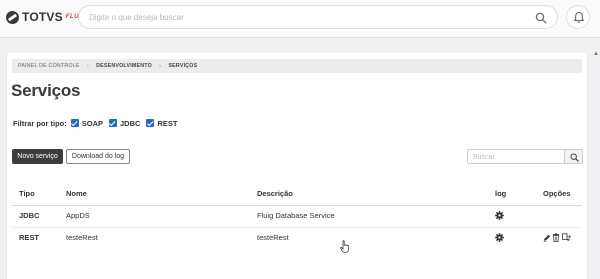  I want to click on notifications-button, so click(578, 17).